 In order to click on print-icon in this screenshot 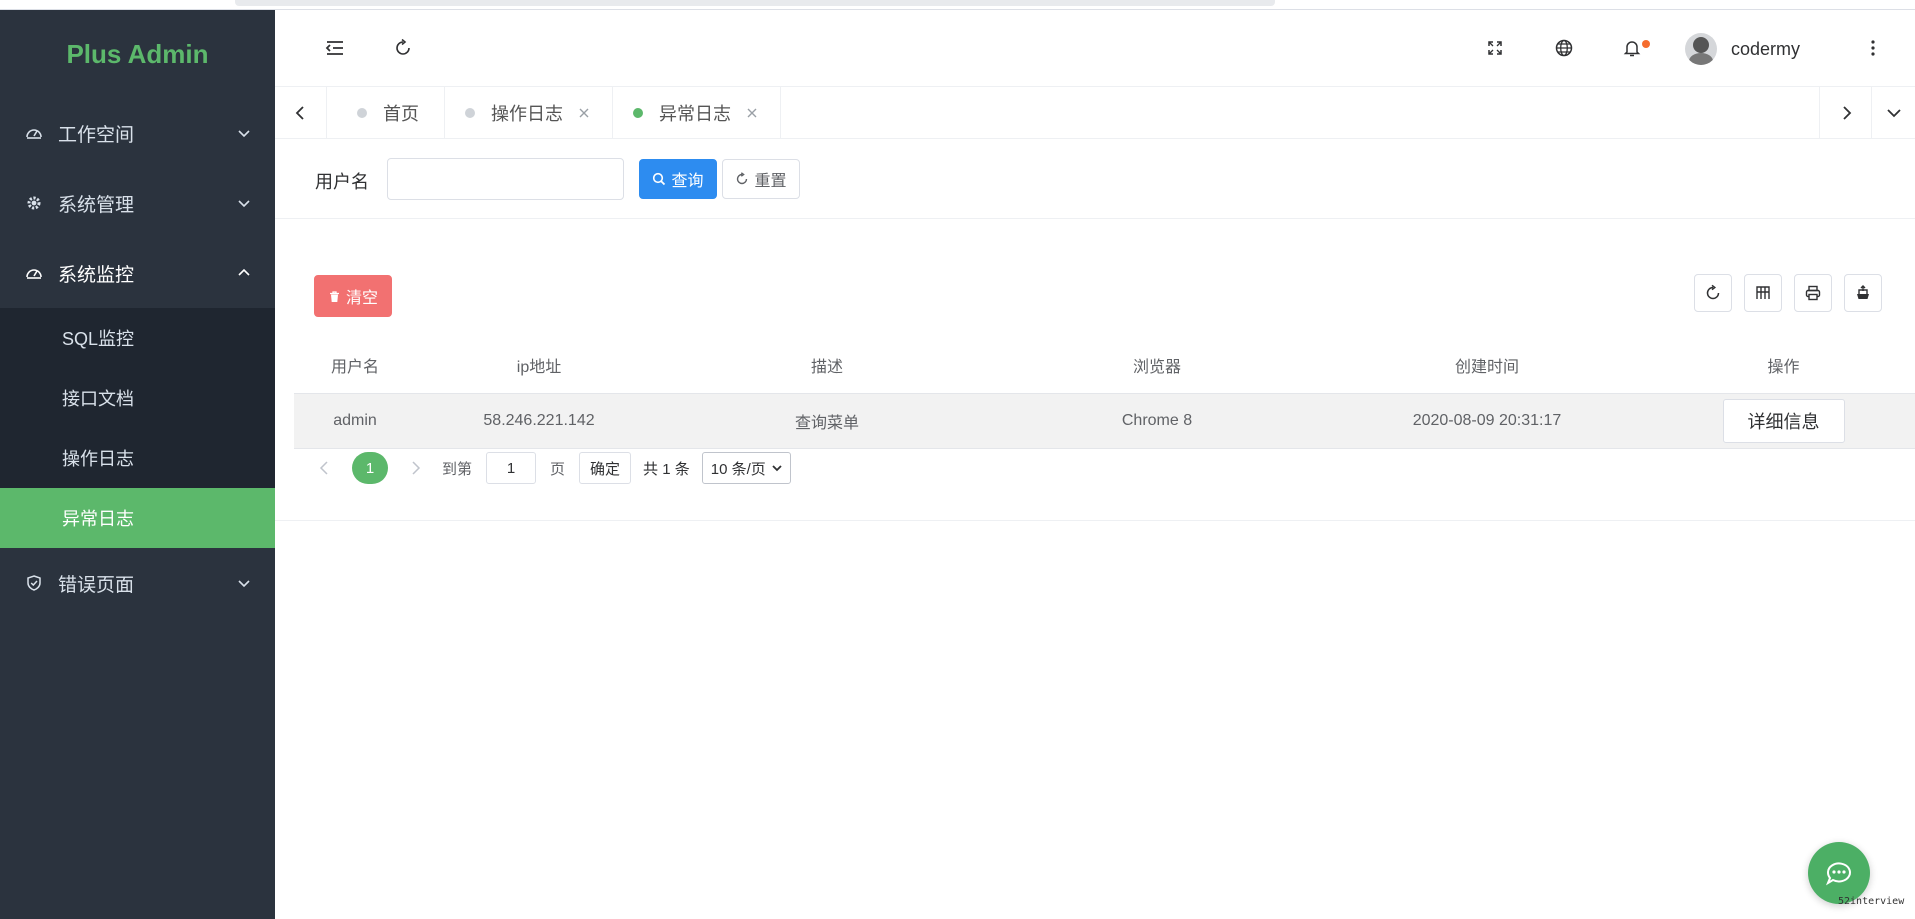, I will do `click(1813, 293)`.